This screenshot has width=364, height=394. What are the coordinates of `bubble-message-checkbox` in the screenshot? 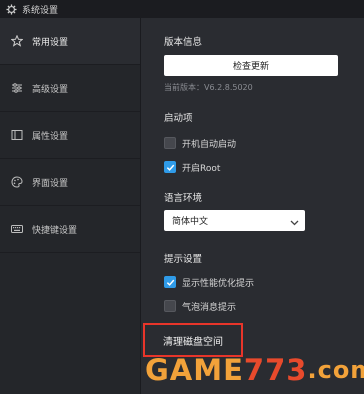 It's located at (170, 306).